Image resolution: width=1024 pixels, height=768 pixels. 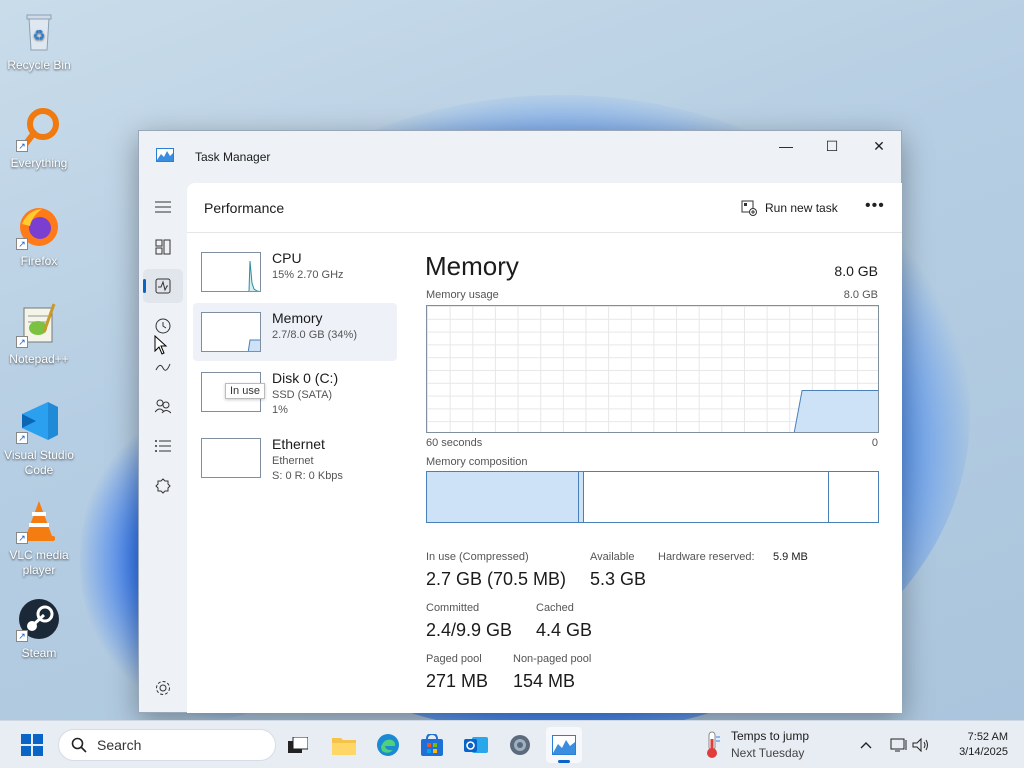 I want to click on file-explorer-icon, so click(x=344, y=746).